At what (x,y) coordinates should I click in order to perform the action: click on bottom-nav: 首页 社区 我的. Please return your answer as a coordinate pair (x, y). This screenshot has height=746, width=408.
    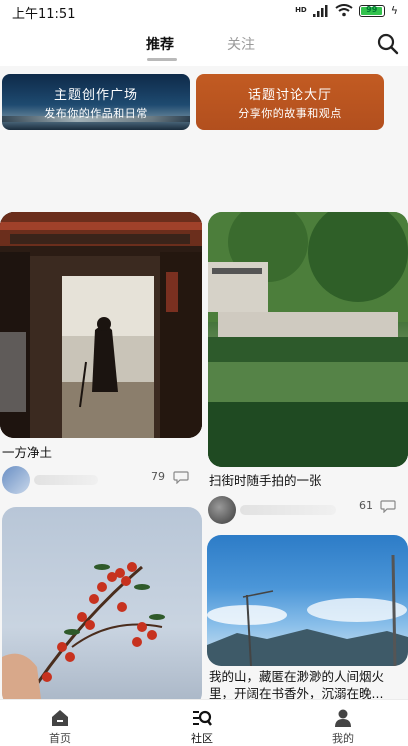
    Looking at the image, I should click on (204, 722).